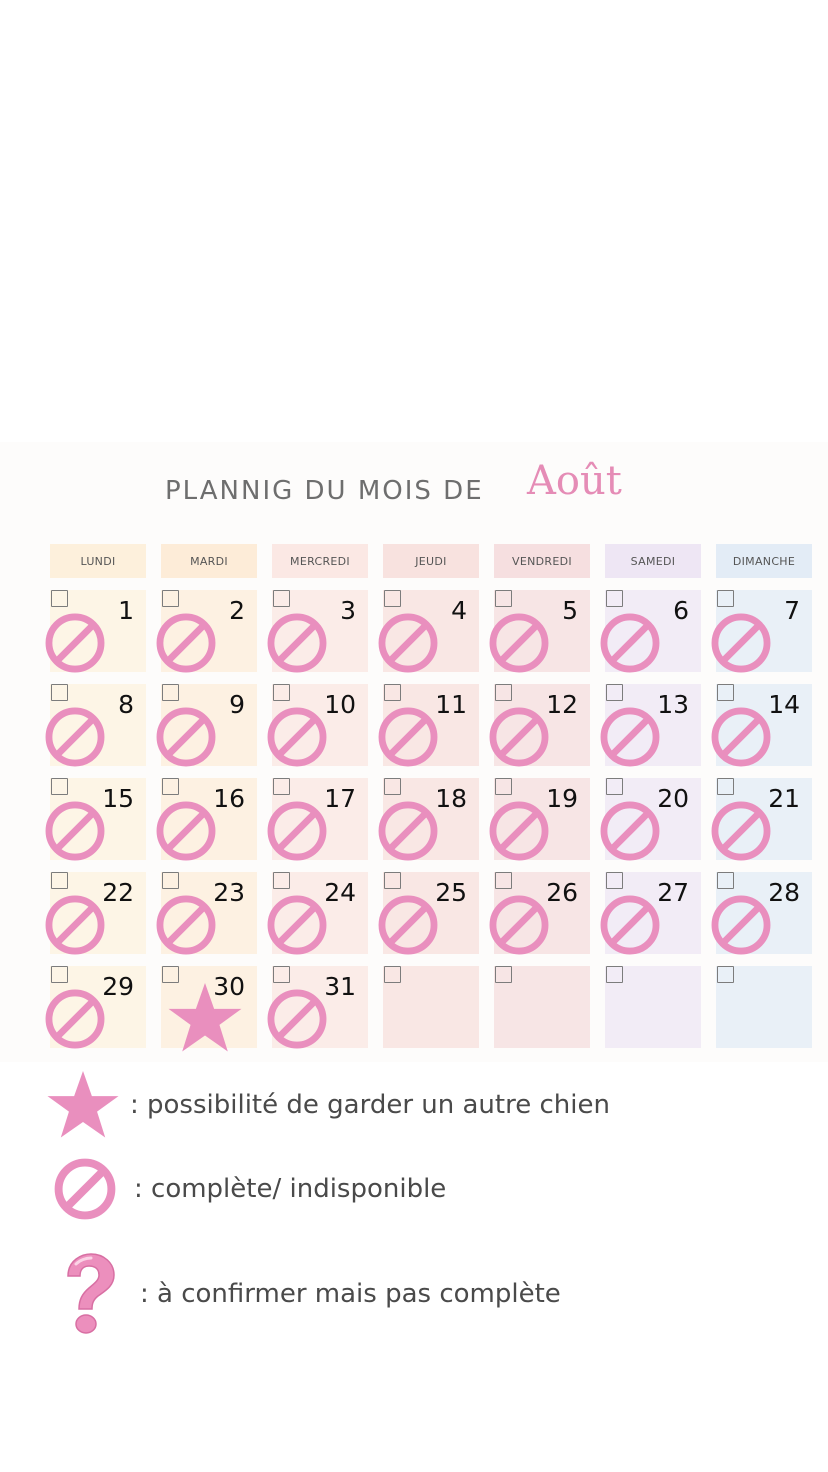 This screenshot has width=828, height=1472. I want to click on legend-text-question: : à confirmer mais pas complète, so click(350, 1294).